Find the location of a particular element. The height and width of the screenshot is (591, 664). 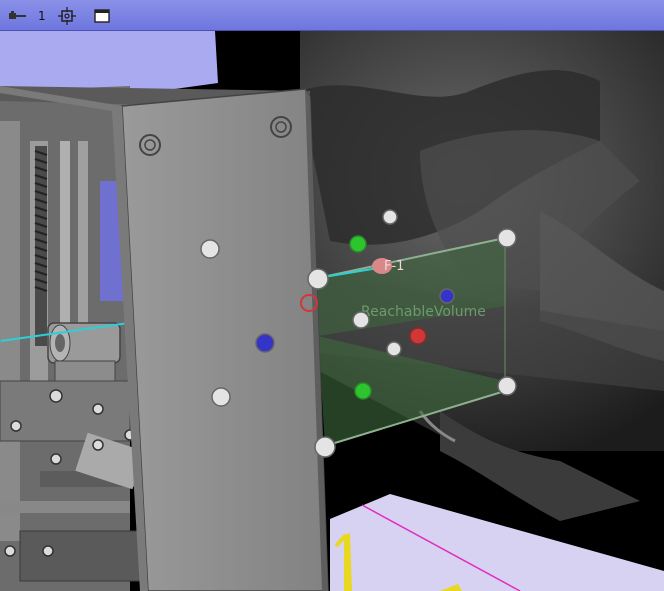

layout-number: 1 is located at coordinates (42, 15).